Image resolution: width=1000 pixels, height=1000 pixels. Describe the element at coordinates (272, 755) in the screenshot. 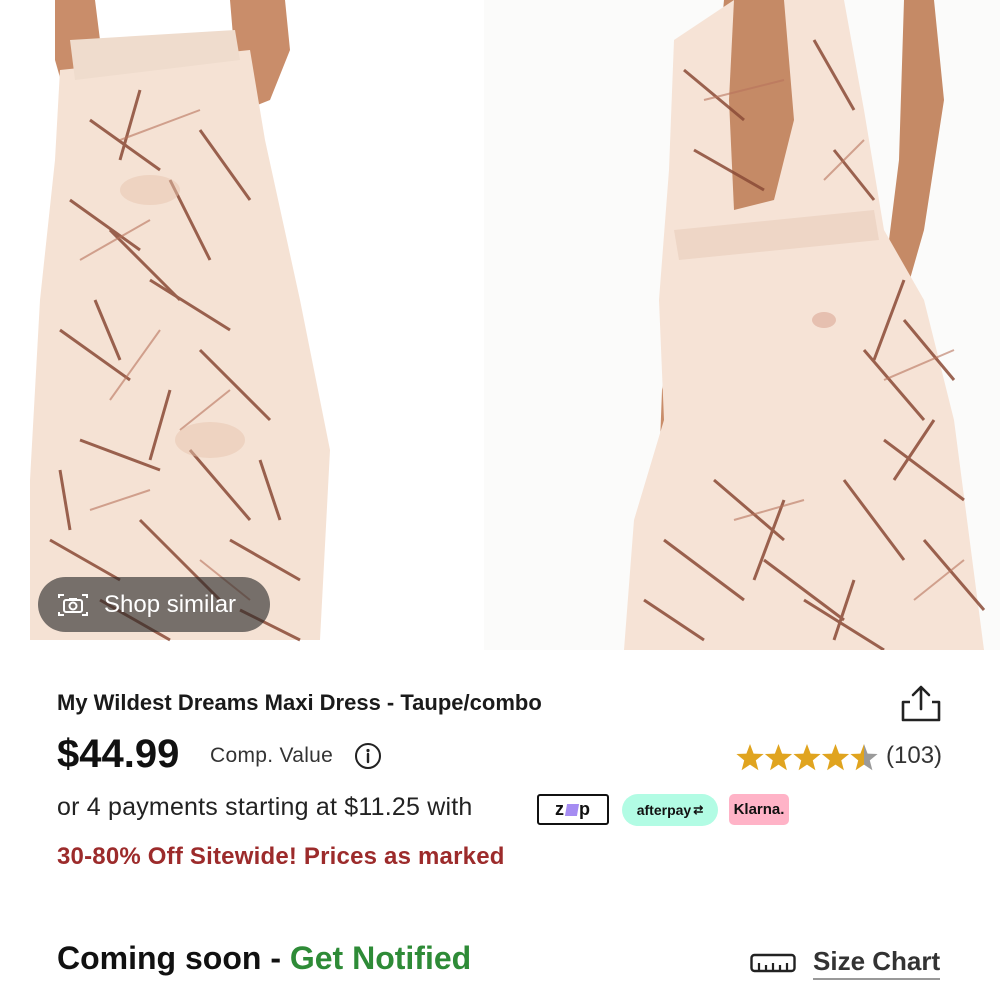

I see `comp-value-label: Comp. Value` at that location.